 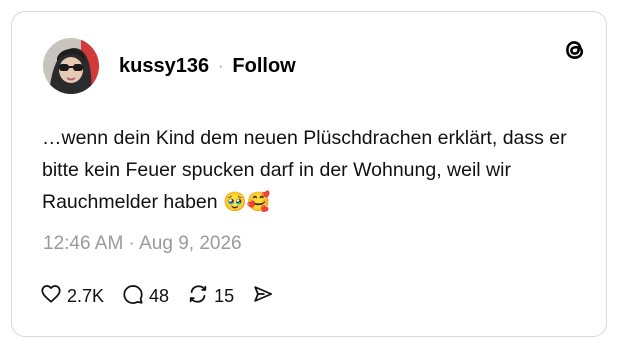 I want to click on send-icon, so click(x=265, y=296).